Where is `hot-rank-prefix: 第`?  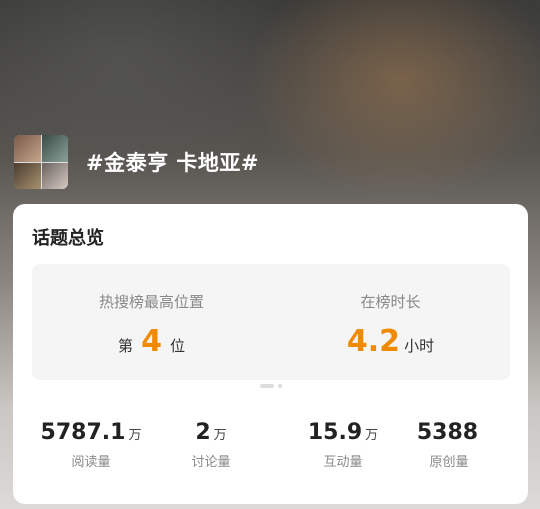 hot-rank-prefix: 第 is located at coordinates (126, 346).